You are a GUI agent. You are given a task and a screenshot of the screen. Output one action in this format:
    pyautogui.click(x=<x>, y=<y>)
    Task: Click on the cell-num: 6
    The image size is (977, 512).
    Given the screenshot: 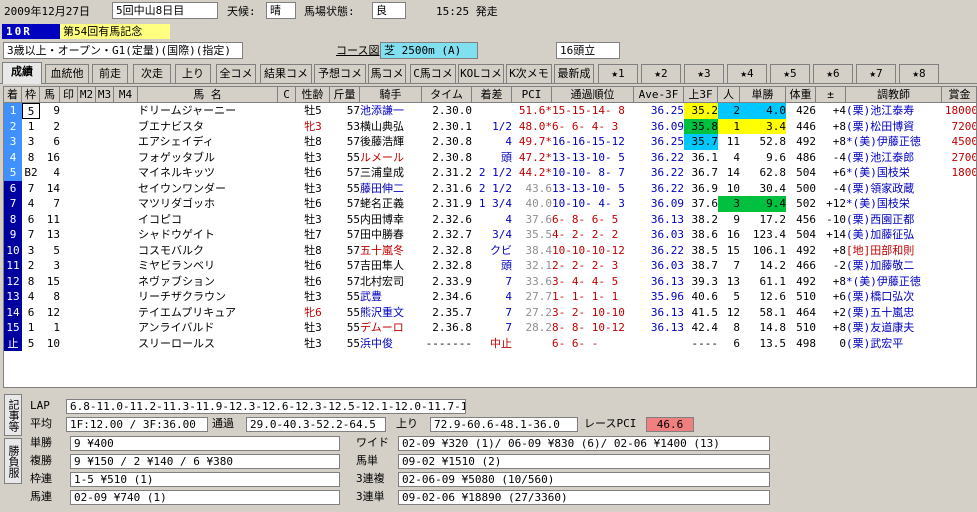 What is the action you would take?
    pyautogui.click(x=56, y=141)
    